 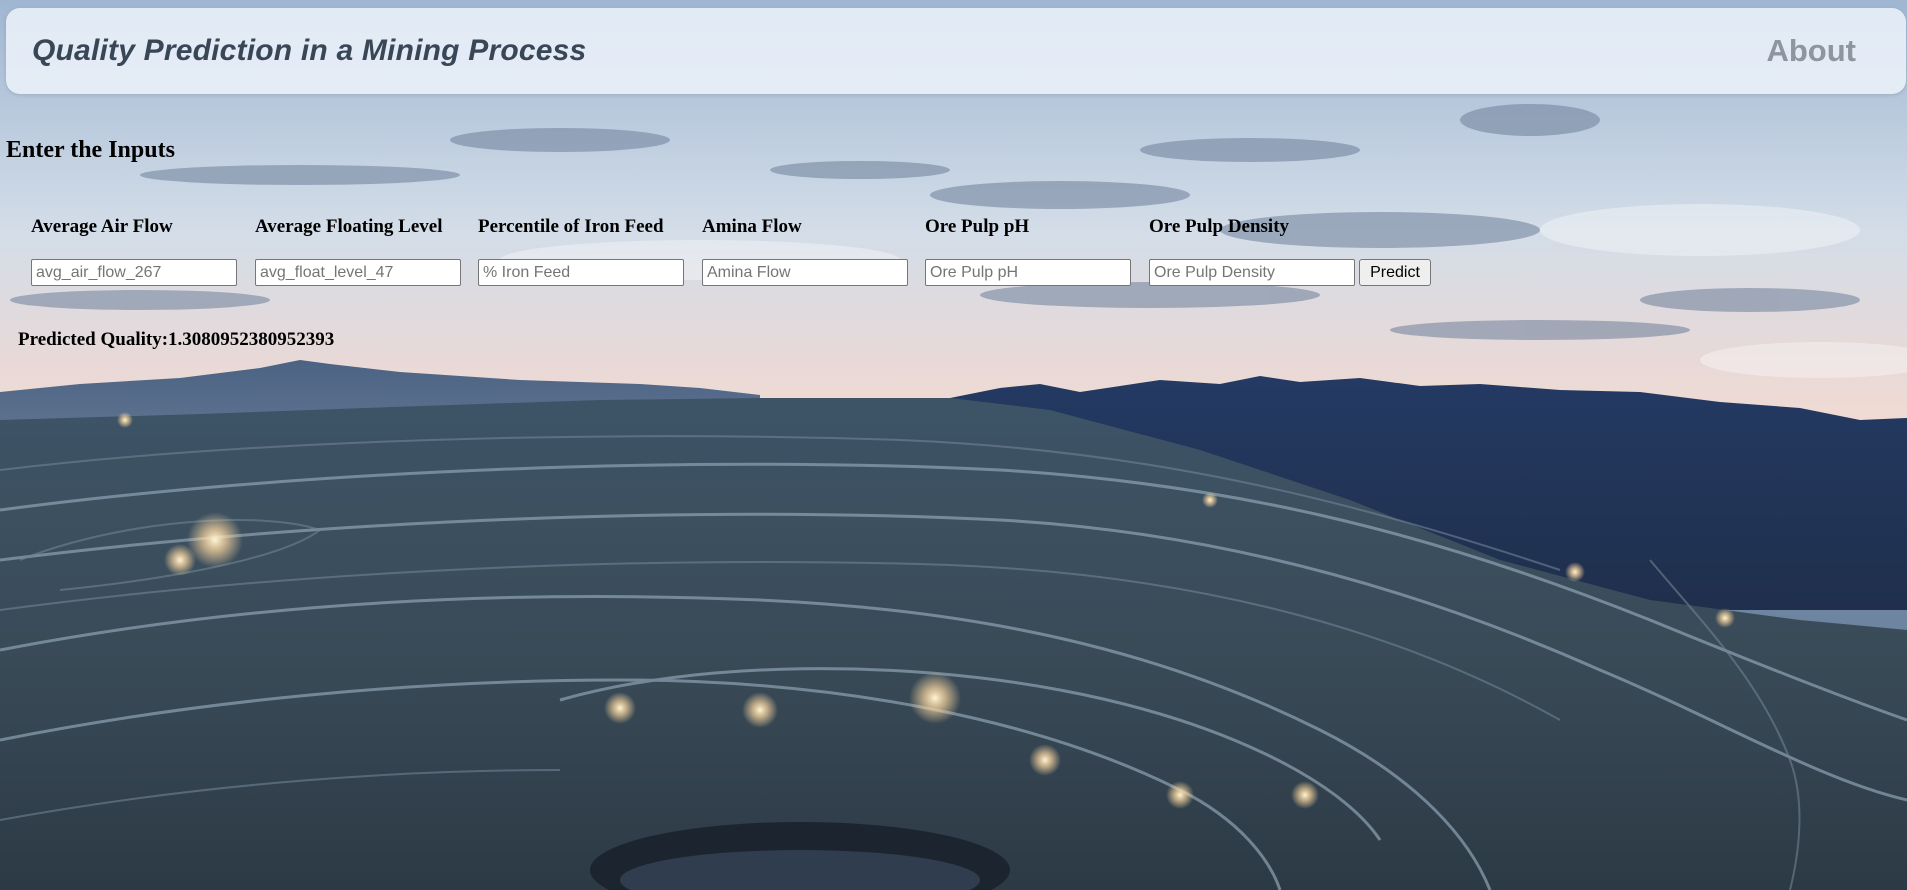 I want to click on average-floating-level-input, so click(x=358, y=272).